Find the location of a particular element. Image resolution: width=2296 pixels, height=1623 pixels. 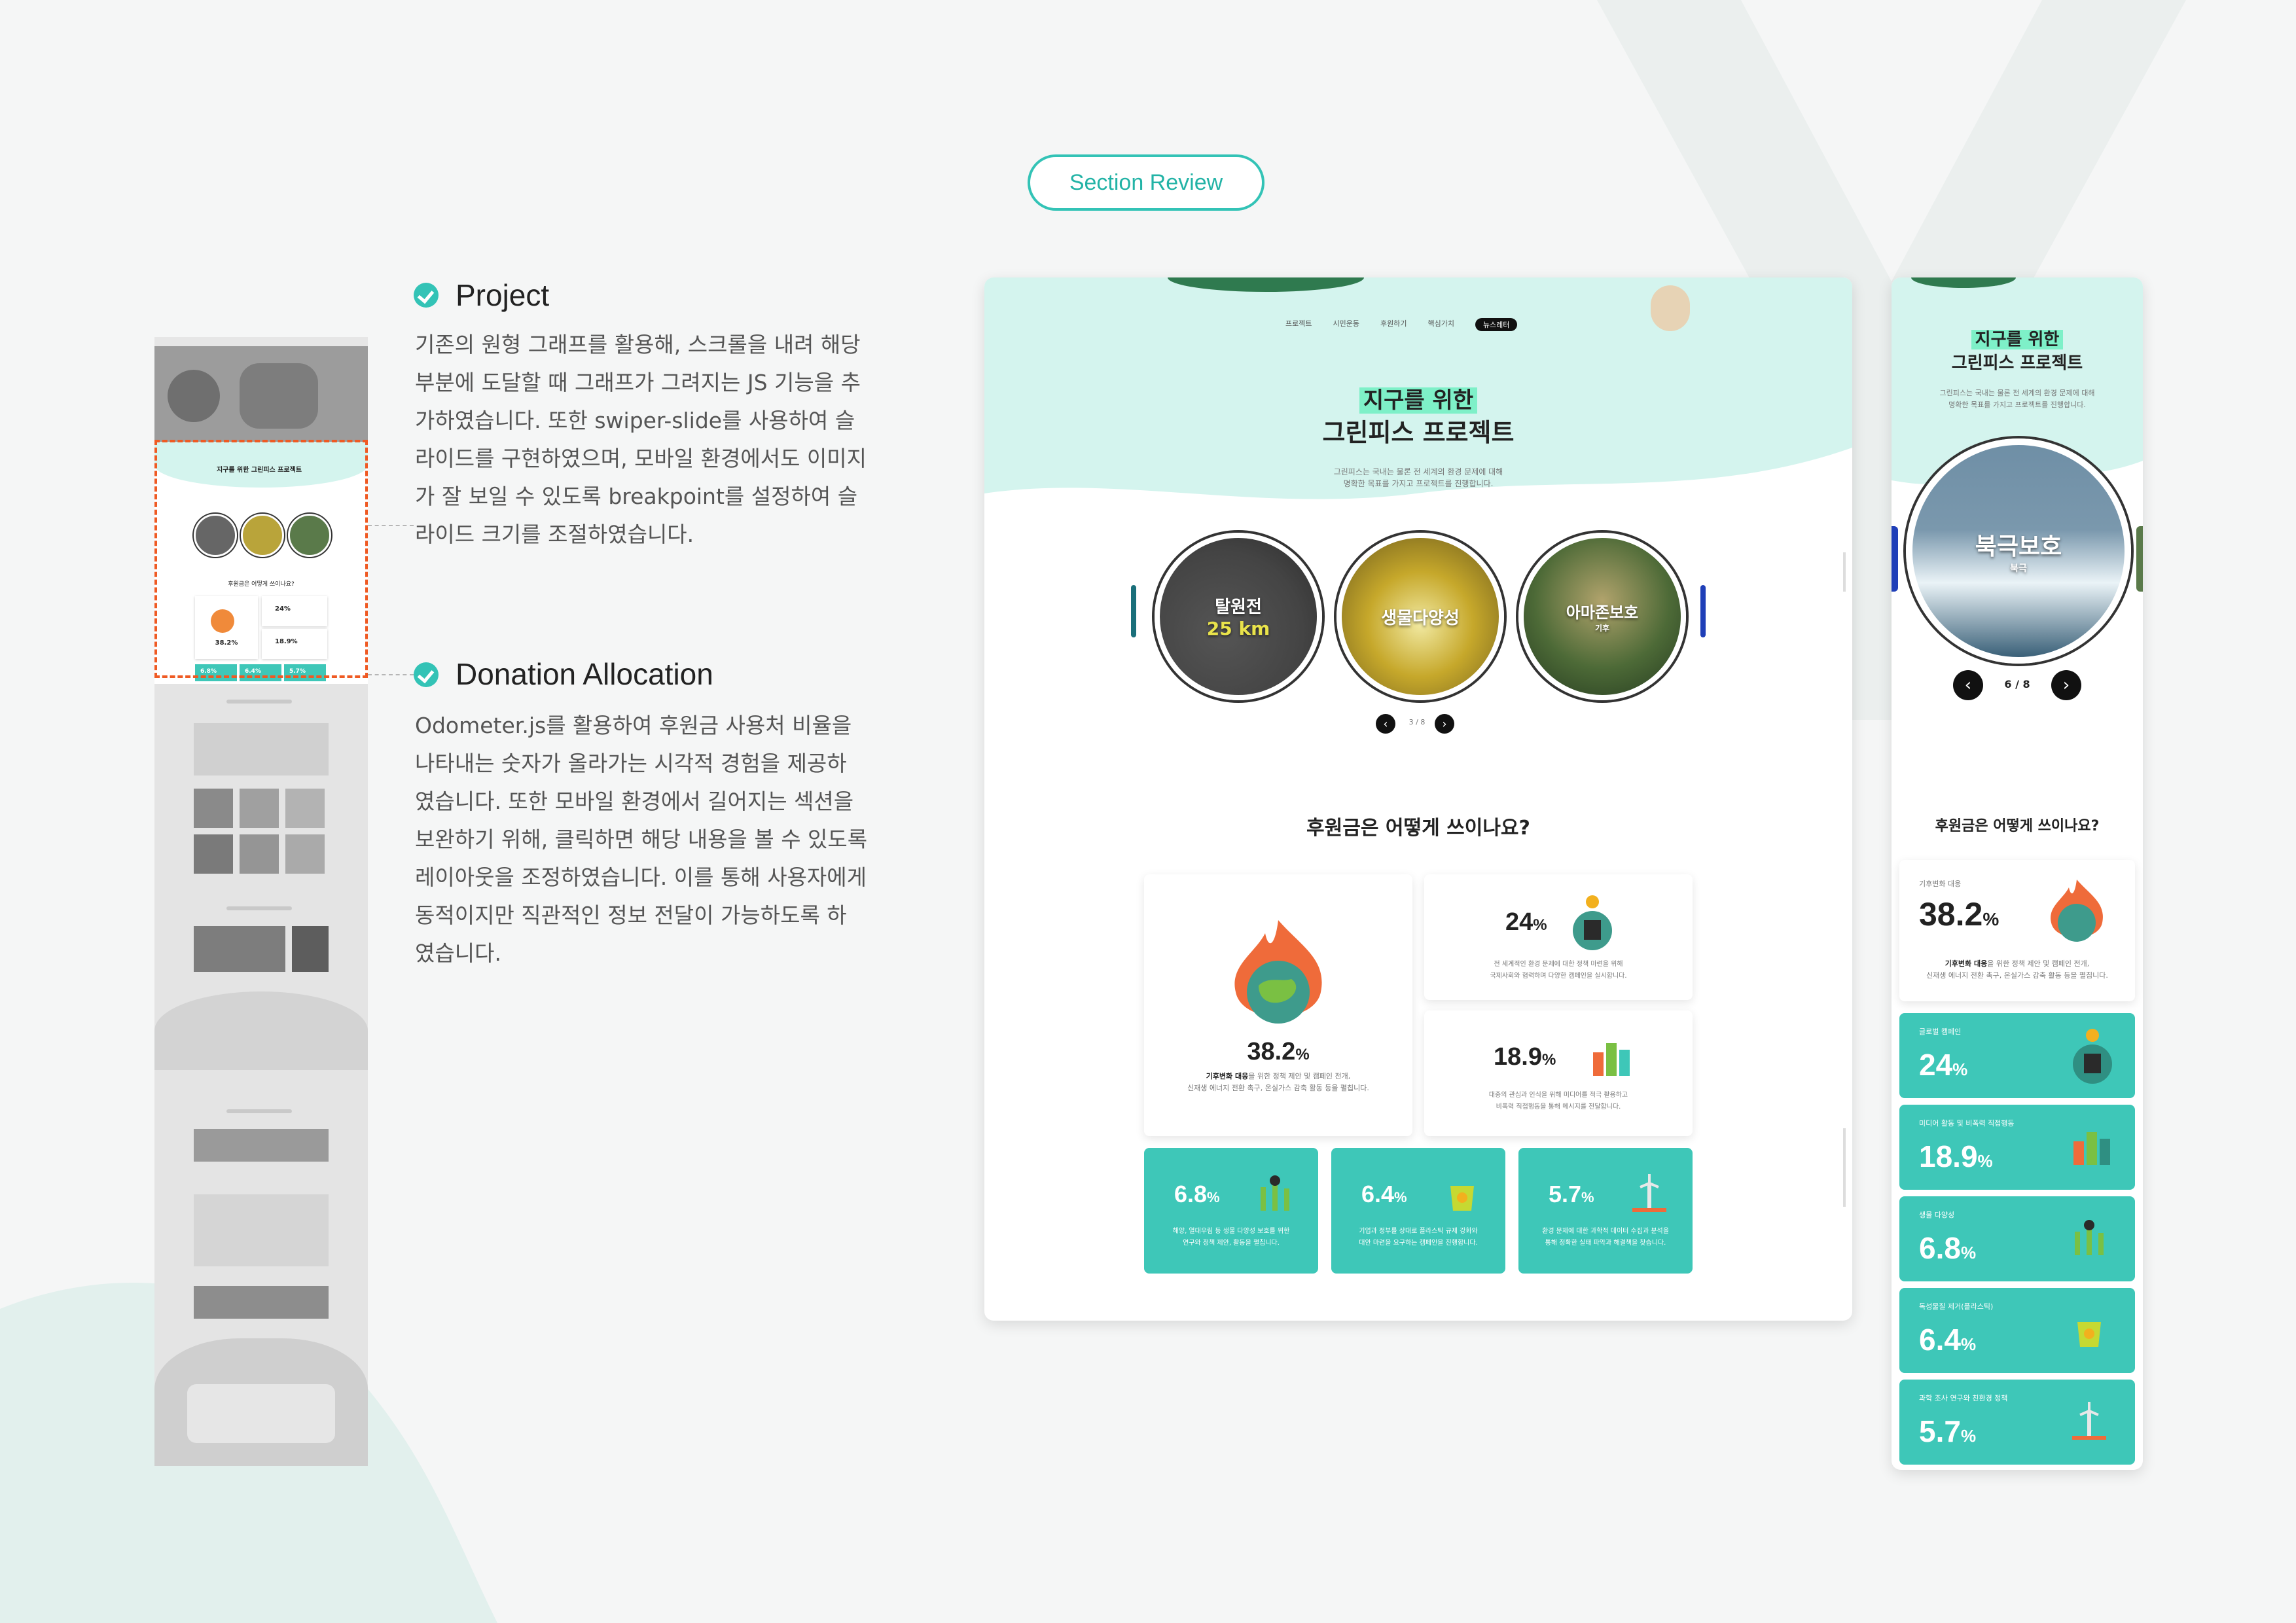

nav-item-values: 핵심가치 is located at coordinates (1440, 324).